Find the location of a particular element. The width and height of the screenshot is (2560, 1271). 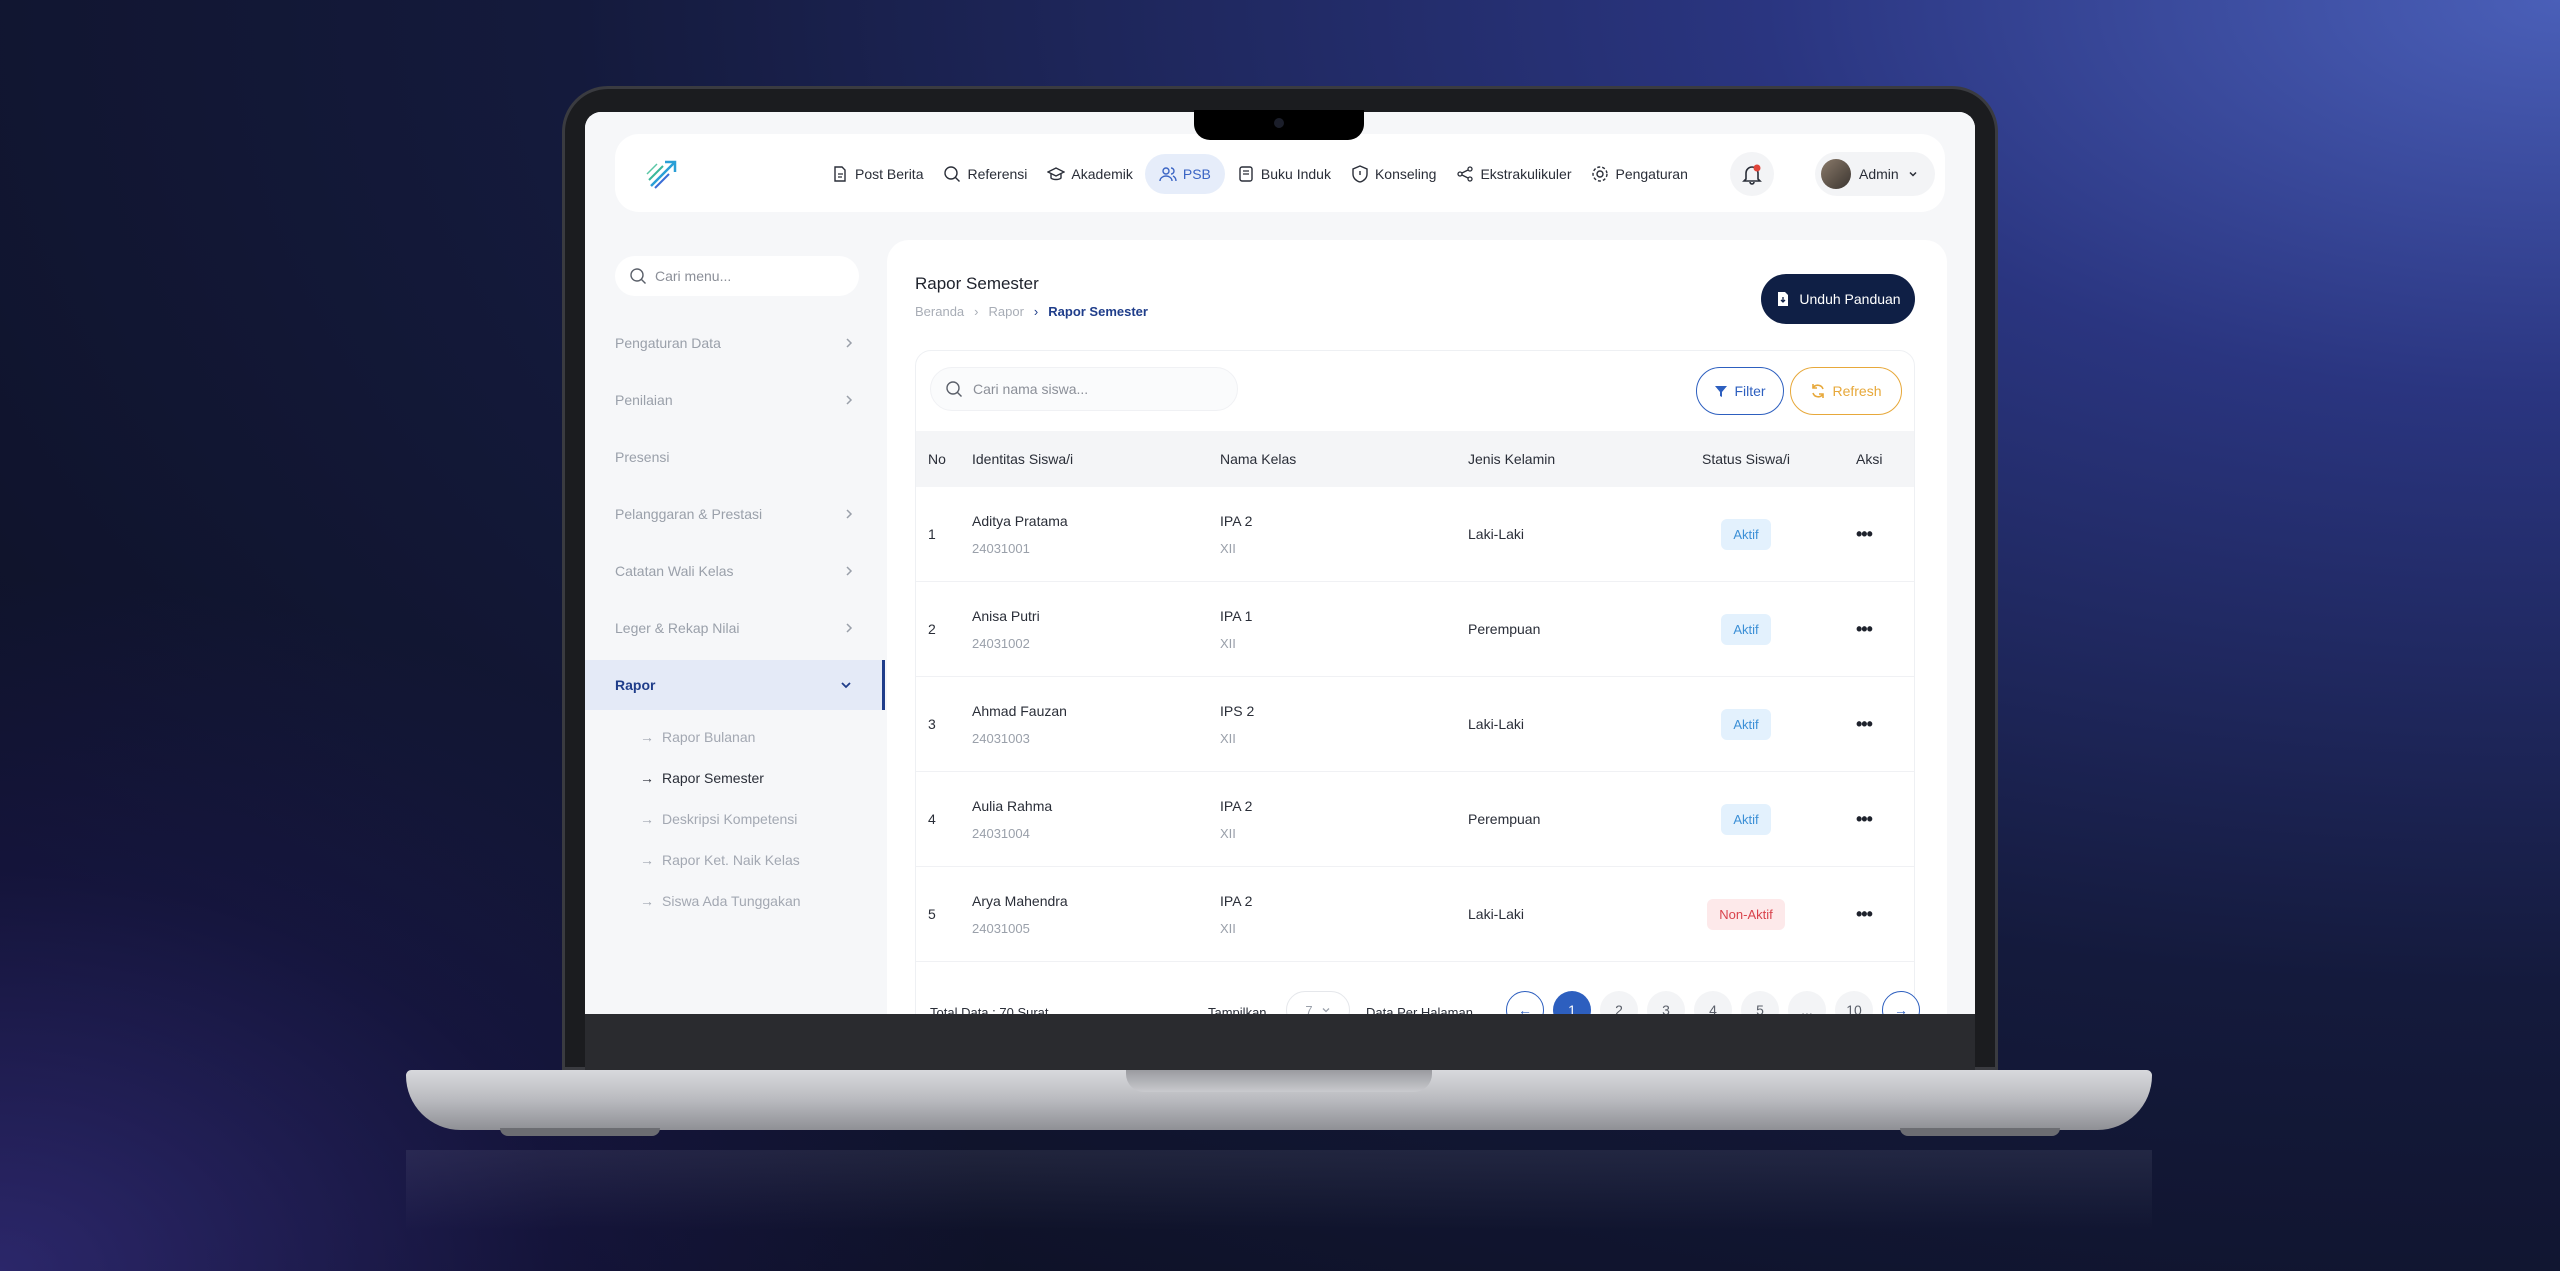

users-icon is located at coordinates (1168, 174).